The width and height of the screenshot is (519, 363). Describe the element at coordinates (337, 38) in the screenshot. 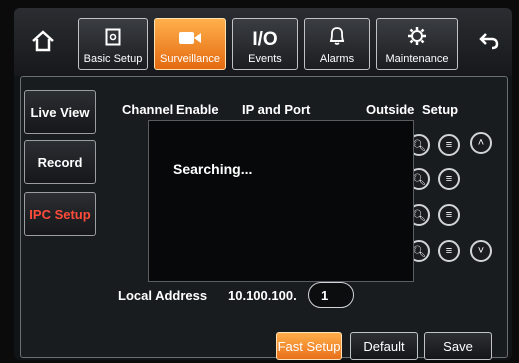

I see `bell-icon` at that location.